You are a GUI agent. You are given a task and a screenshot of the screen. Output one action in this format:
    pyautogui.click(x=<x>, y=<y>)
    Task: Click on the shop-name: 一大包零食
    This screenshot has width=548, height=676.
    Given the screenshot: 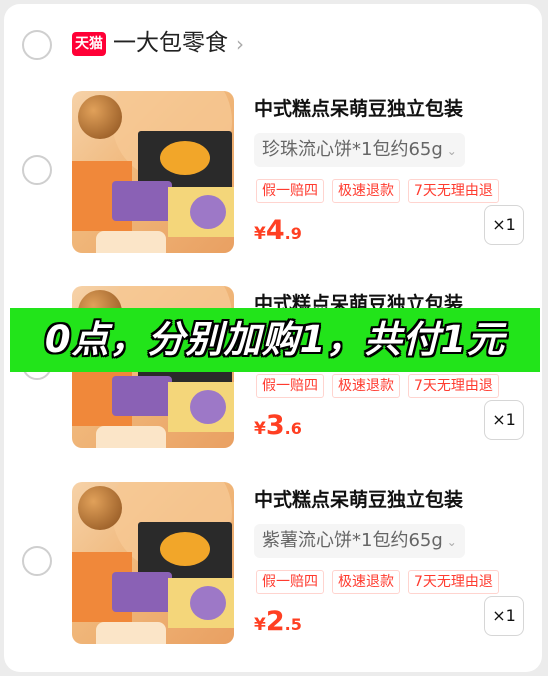 What is the action you would take?
    pyautogui.click(x=170, y=43)
    